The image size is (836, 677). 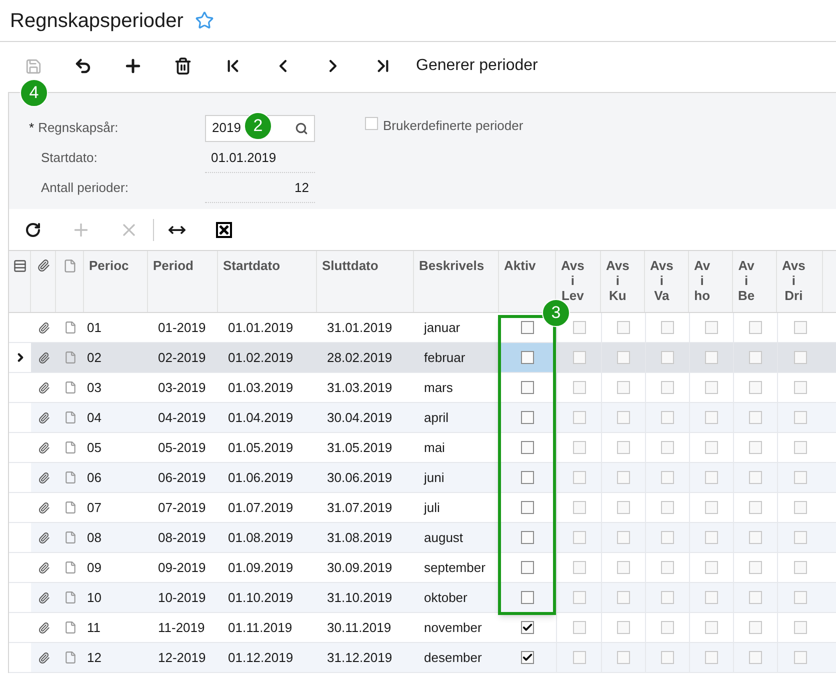 What do you see at coordinates (94, 537) in the screenshot?
I see `table-cell-text: 08` at bounding box center [94, 537].